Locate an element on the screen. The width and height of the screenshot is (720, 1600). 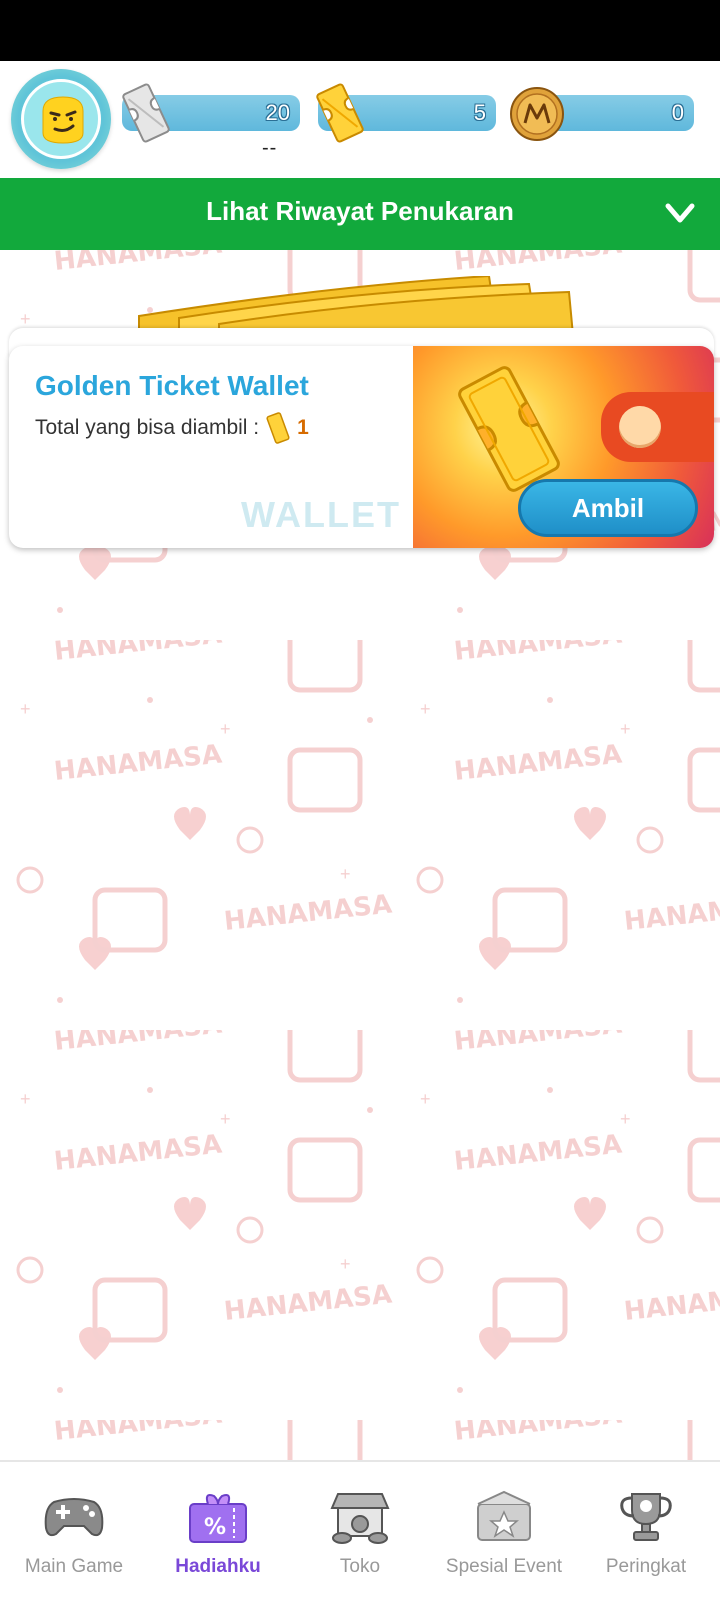
wallet-toggle is located at coordinates (657, 427).